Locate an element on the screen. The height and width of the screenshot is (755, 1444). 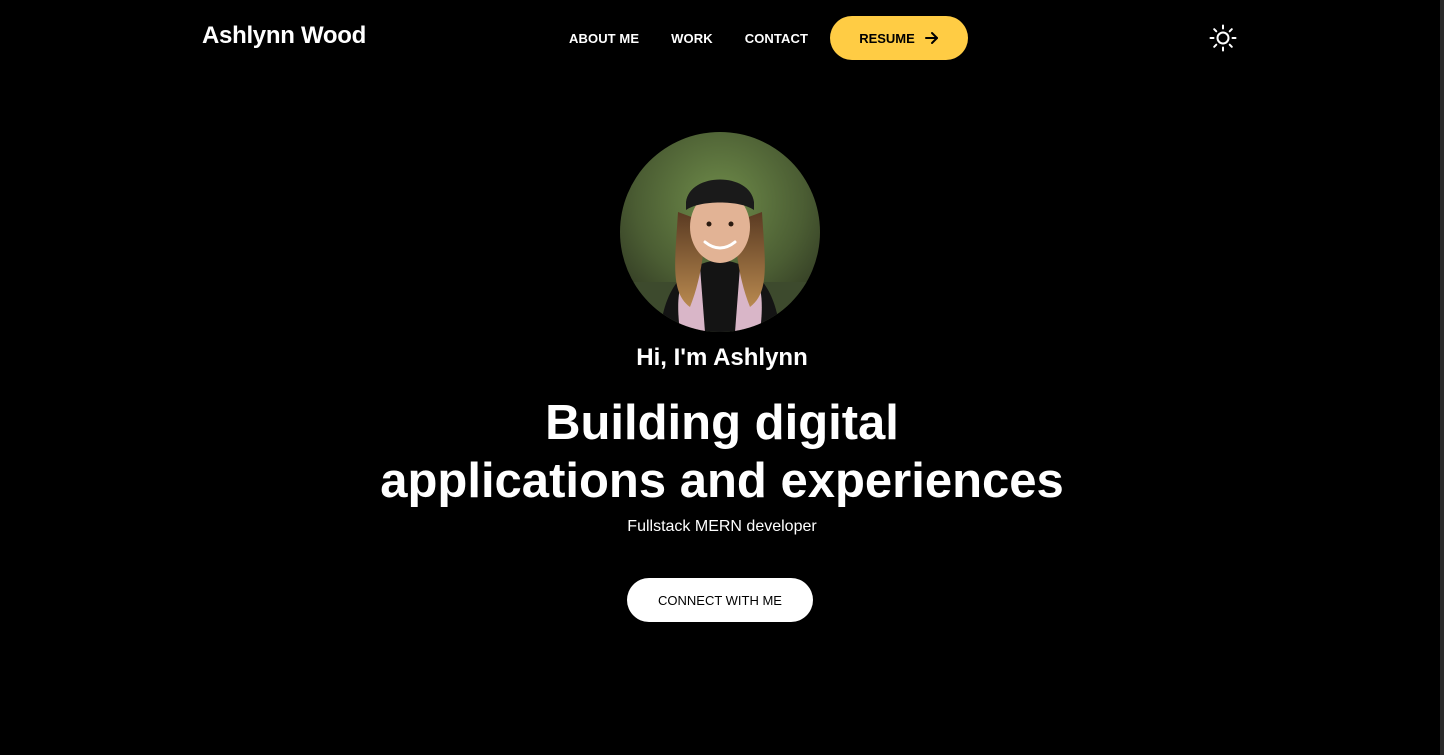
connect-button: CONNECT WITH ME is located at coordinates (720, 600).